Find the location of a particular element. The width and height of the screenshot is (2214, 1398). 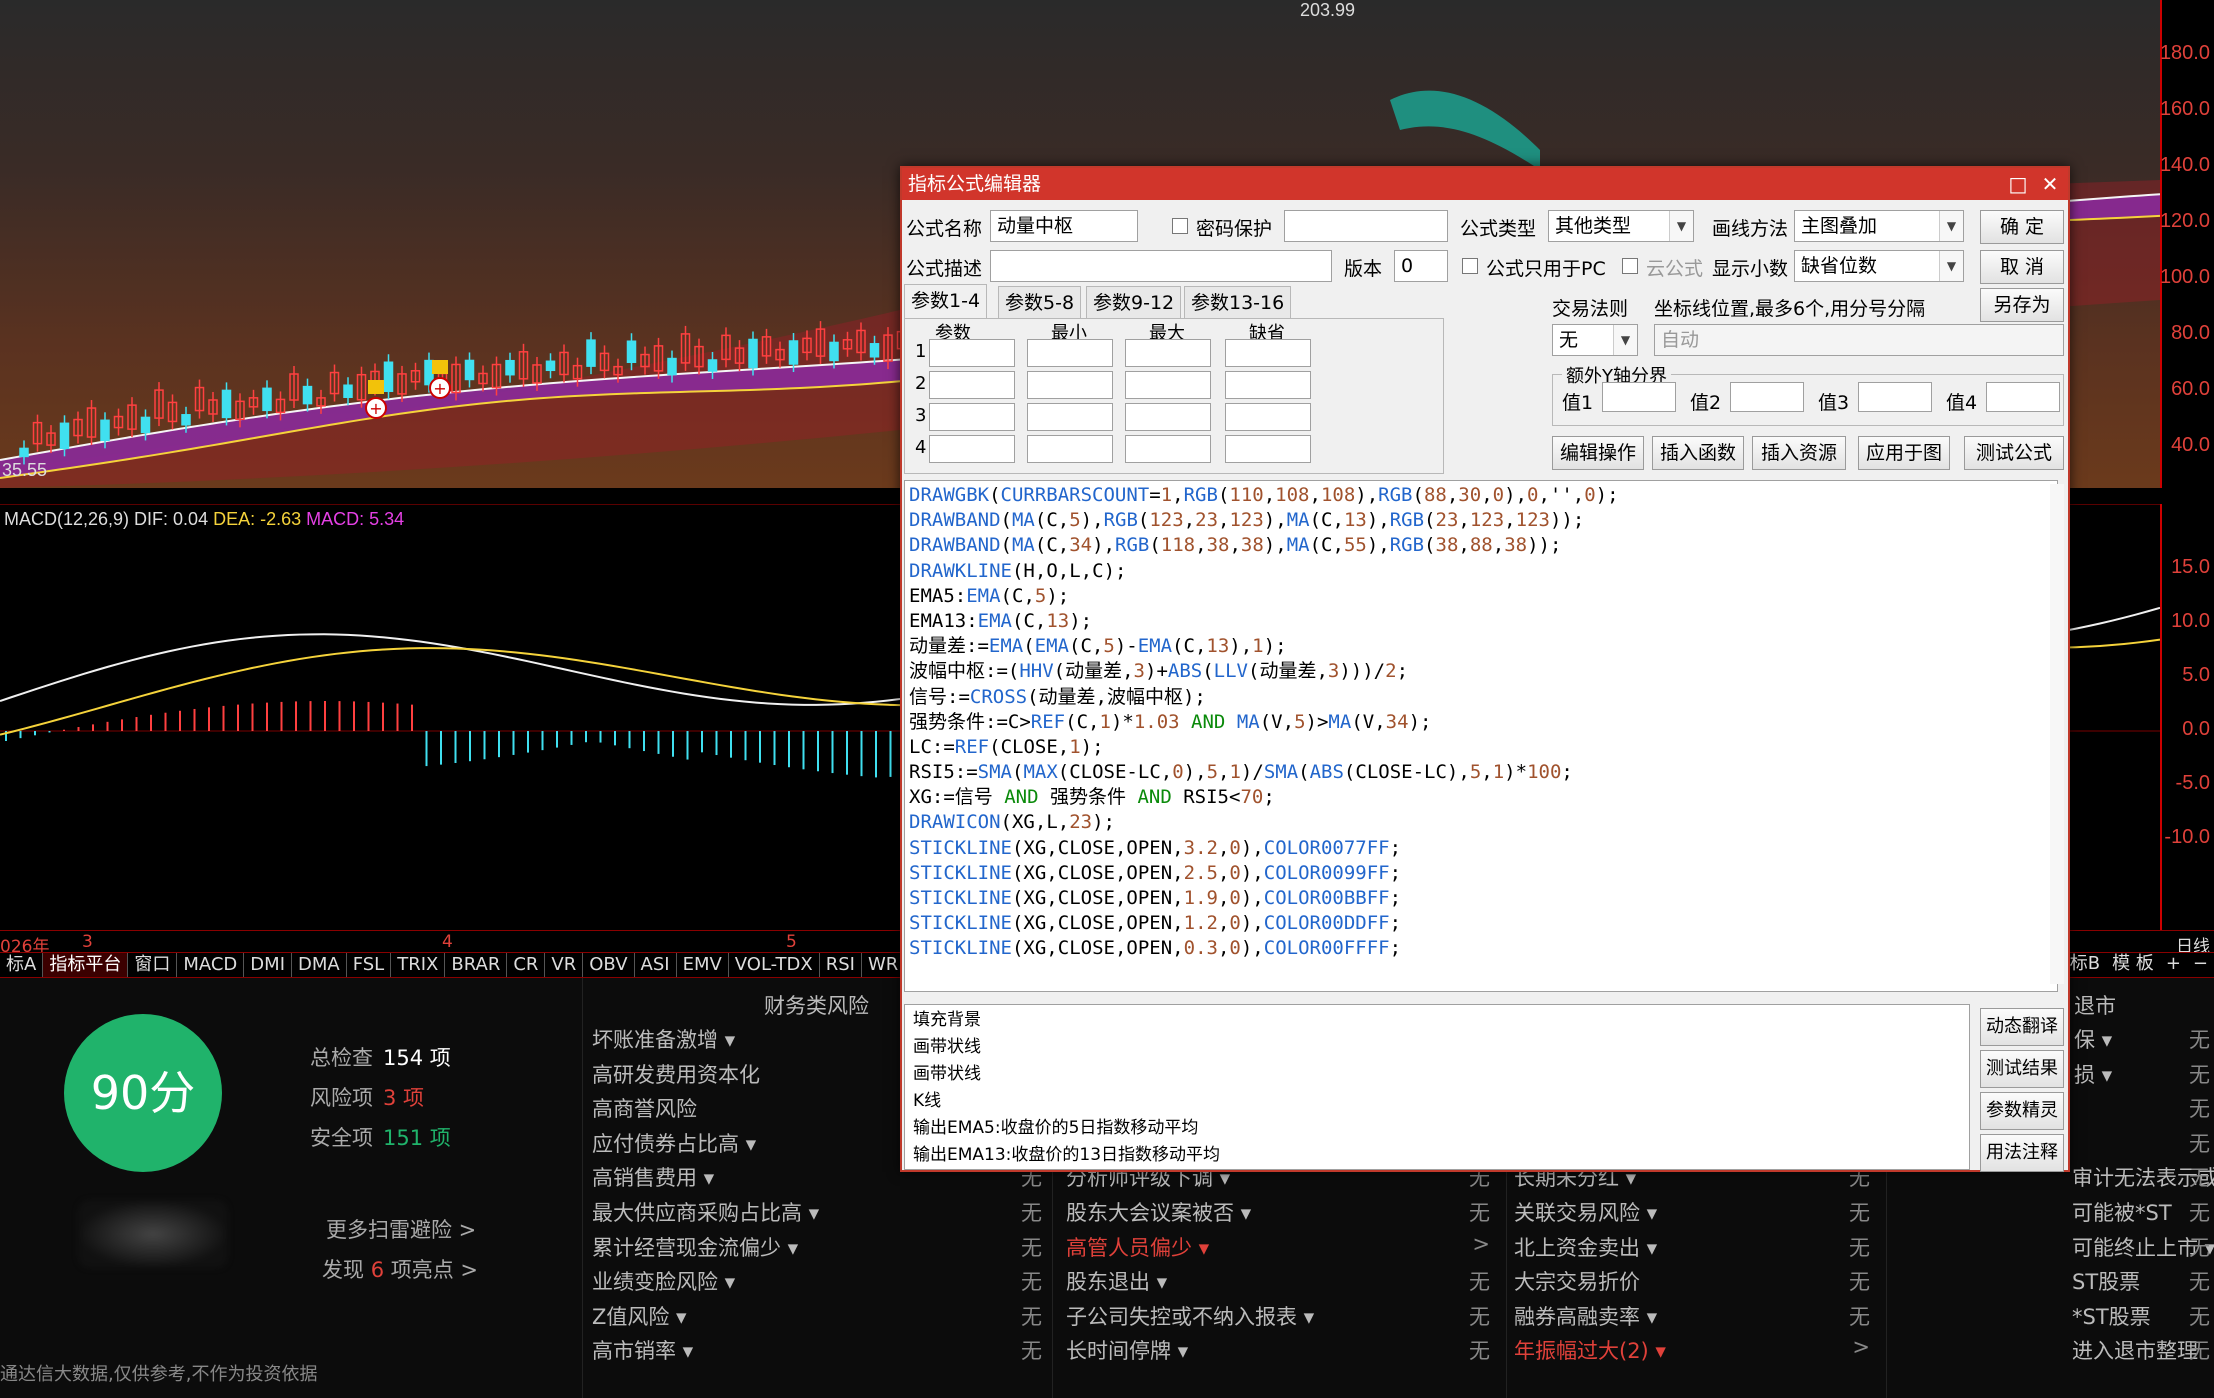

side-action-button: 测试结果 is located at coordinates (2022, 1069).